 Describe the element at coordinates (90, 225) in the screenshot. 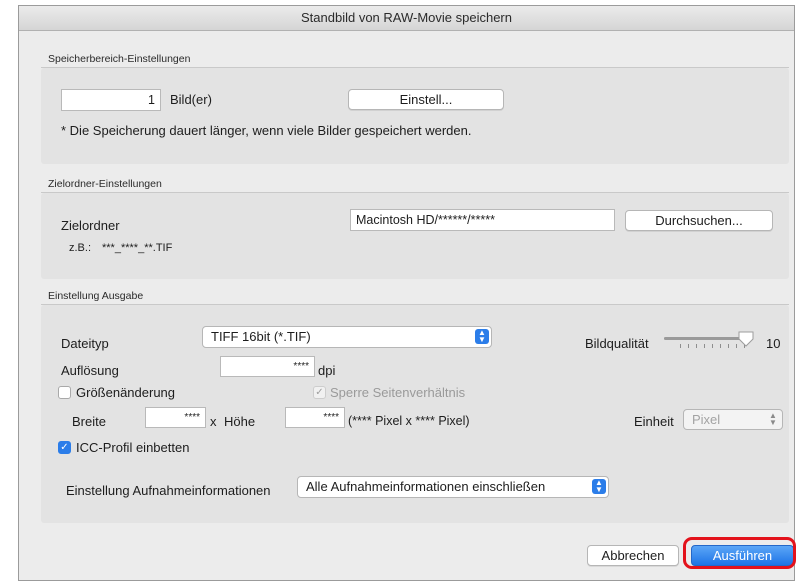

I see `folder-label: Zielordner` at that location.